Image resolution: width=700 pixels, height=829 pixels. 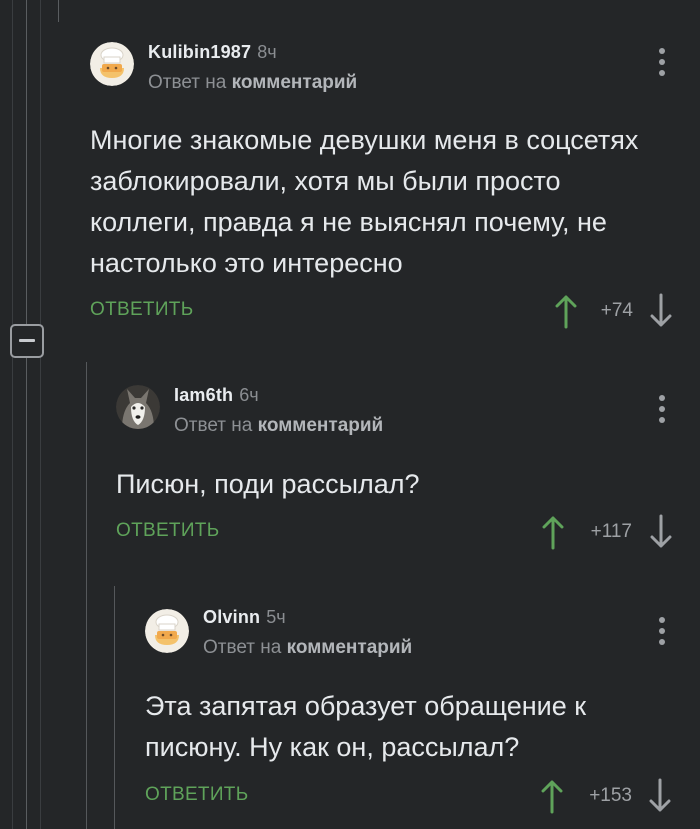 What do you see at coordinates (249, 395) in the screenshot?
I see `comment-age: 6ч` at bounding box center [249, 395].